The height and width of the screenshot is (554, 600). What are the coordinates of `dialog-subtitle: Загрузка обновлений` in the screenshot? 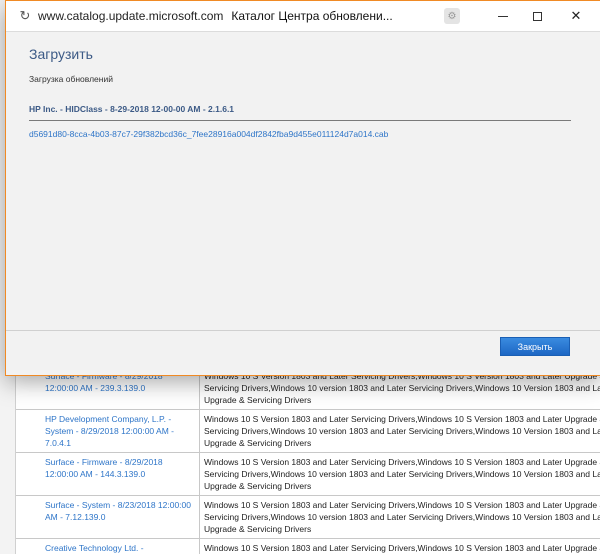 It's located at (71, 79).